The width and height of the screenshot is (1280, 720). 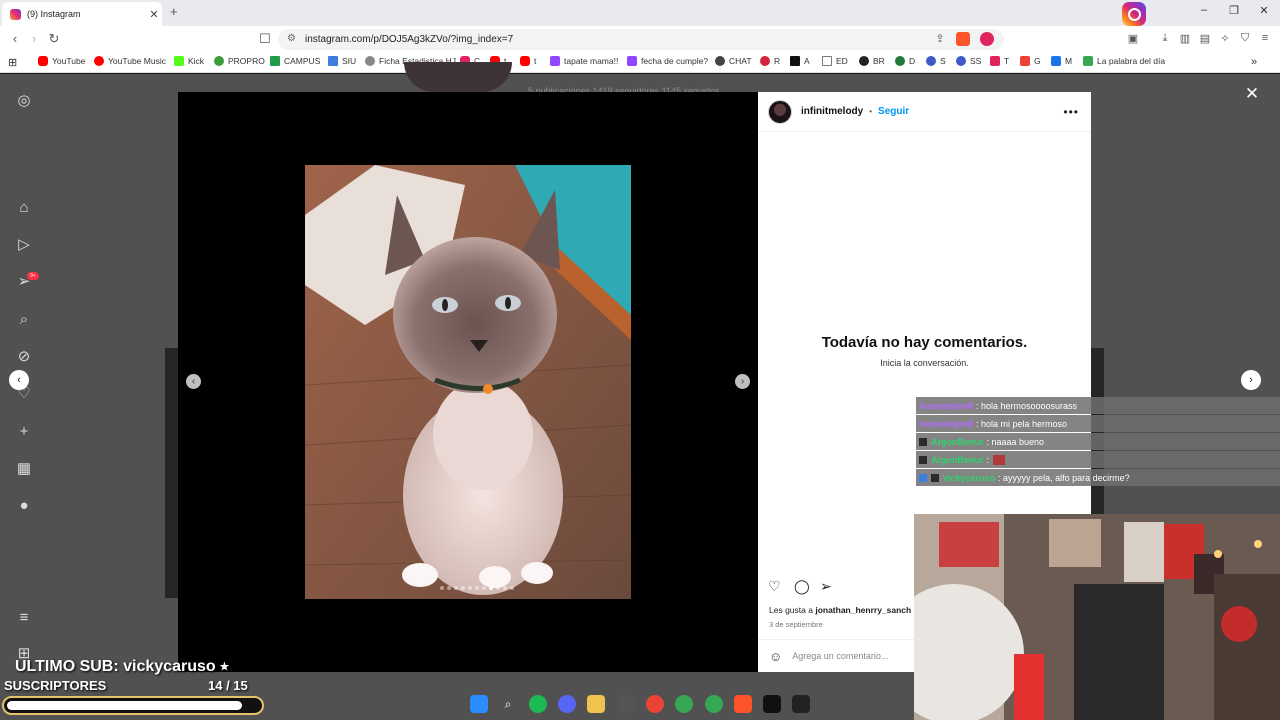 I want to click on back-icon: ‹, so click(x=15, y=38).